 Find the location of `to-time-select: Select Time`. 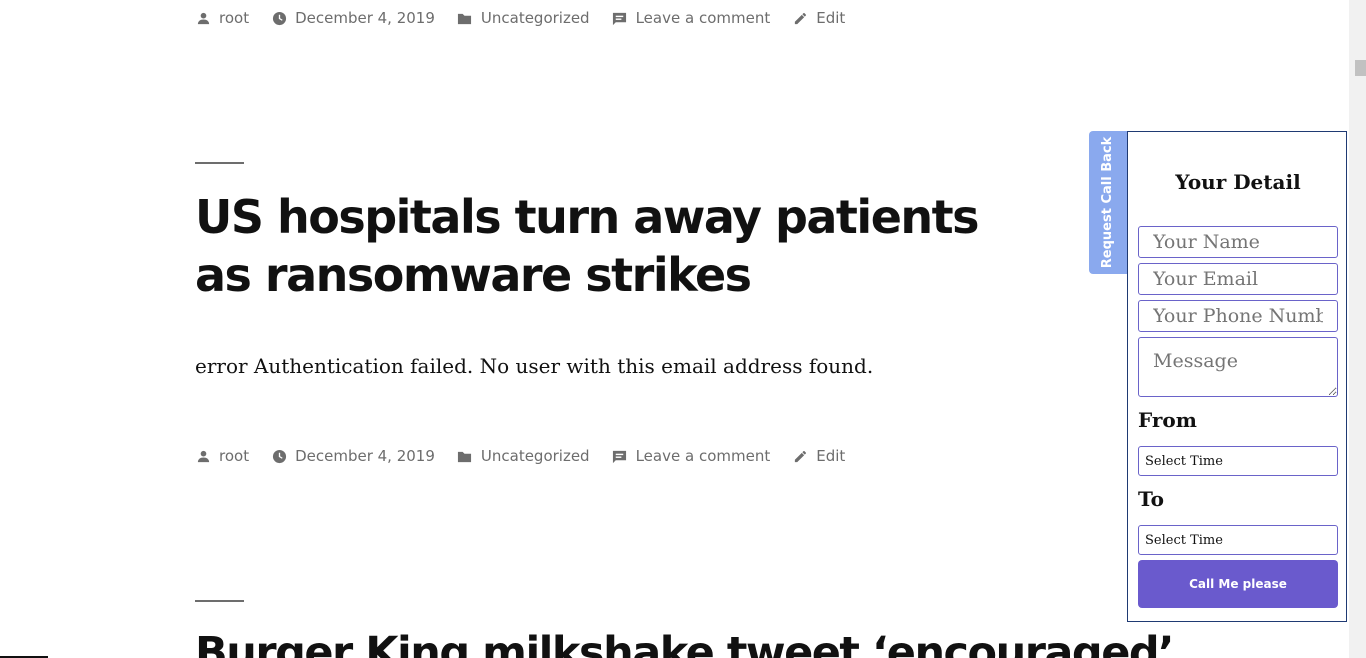

to-time-select: Select Time is located at coordinates (1238, 540).